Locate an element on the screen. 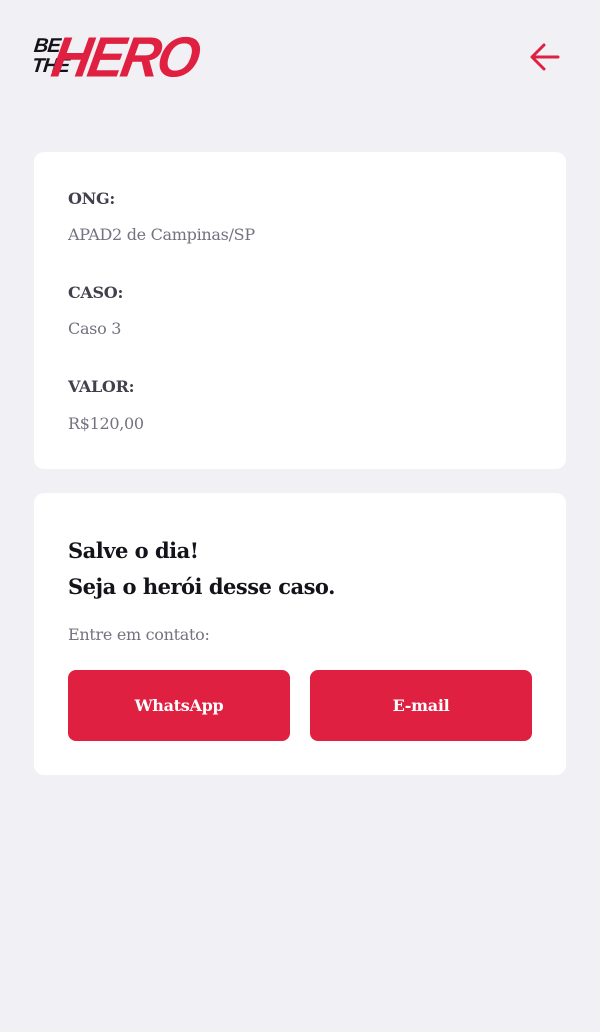 This screenshot has width=600, height=1032. value-value: R$120,00 is located at coordinates (106, 423).